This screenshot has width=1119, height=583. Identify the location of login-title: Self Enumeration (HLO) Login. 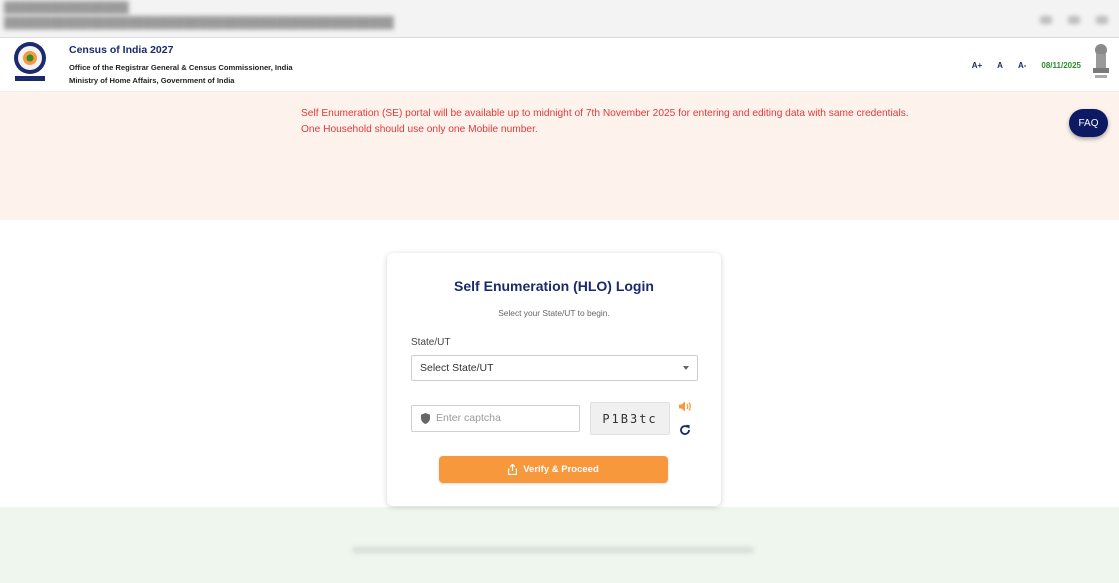
(554, 286).